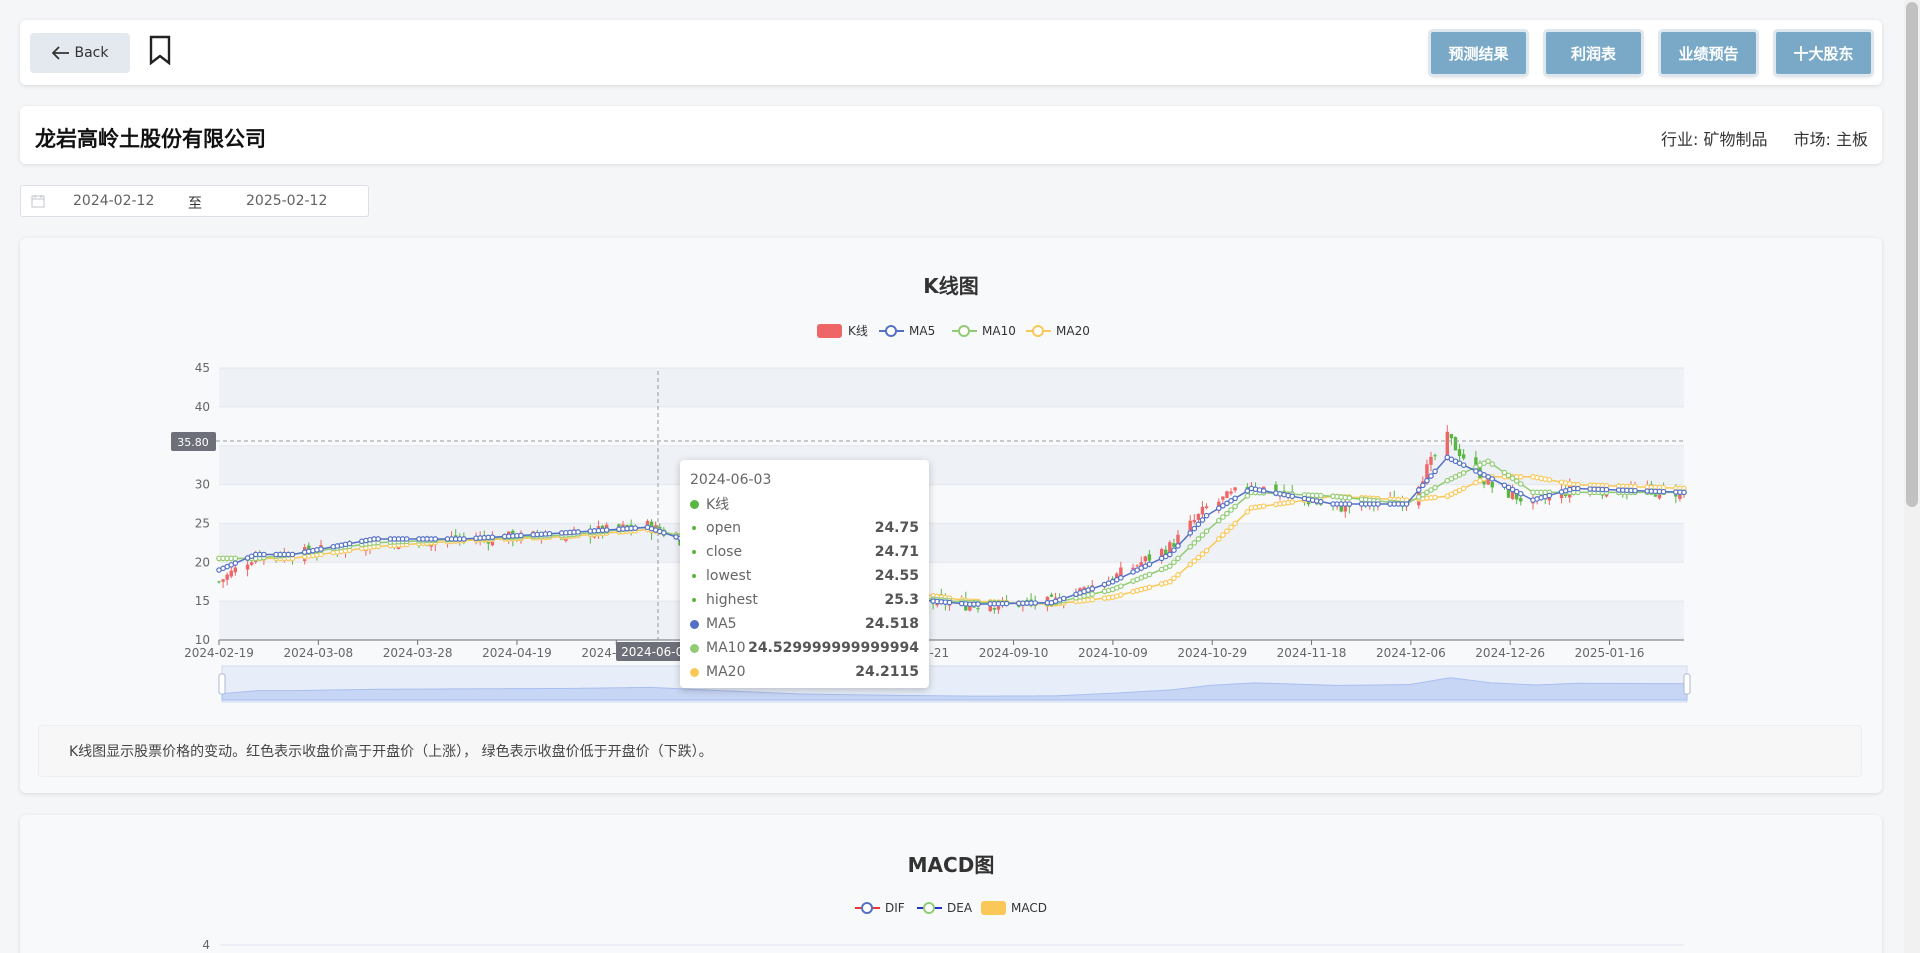 The height and width of the screenshot is (953, 1920). I want to click on legend-macd-label: MACD, so click(1029, 908).